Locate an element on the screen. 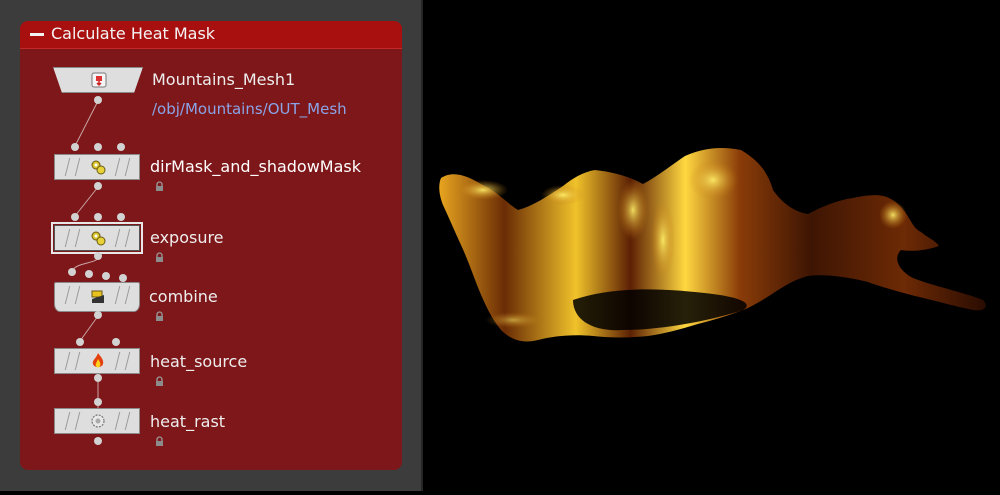 The width and height of the screenshot is (1000, 495). object-merge-icon is located at coordinates (99, 80).